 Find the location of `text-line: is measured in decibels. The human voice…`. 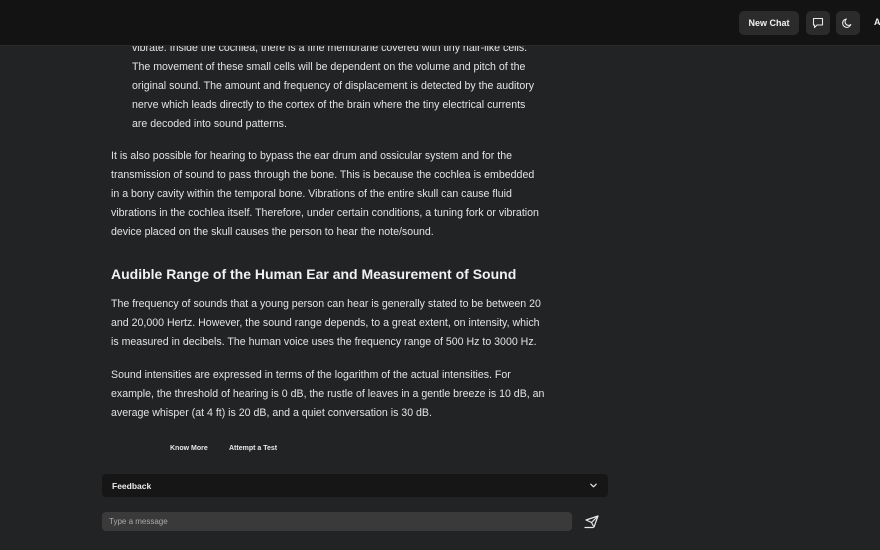

text-line: is measured in decibels. The human voice… is located at coordinates (324, 342).